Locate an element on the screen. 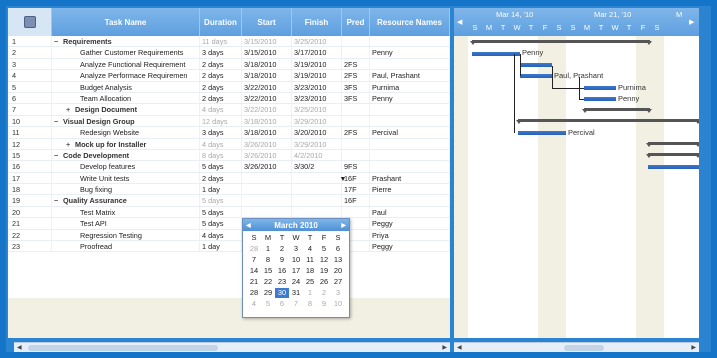  duration-cell: 2 days is located at coordinates (221, 75).